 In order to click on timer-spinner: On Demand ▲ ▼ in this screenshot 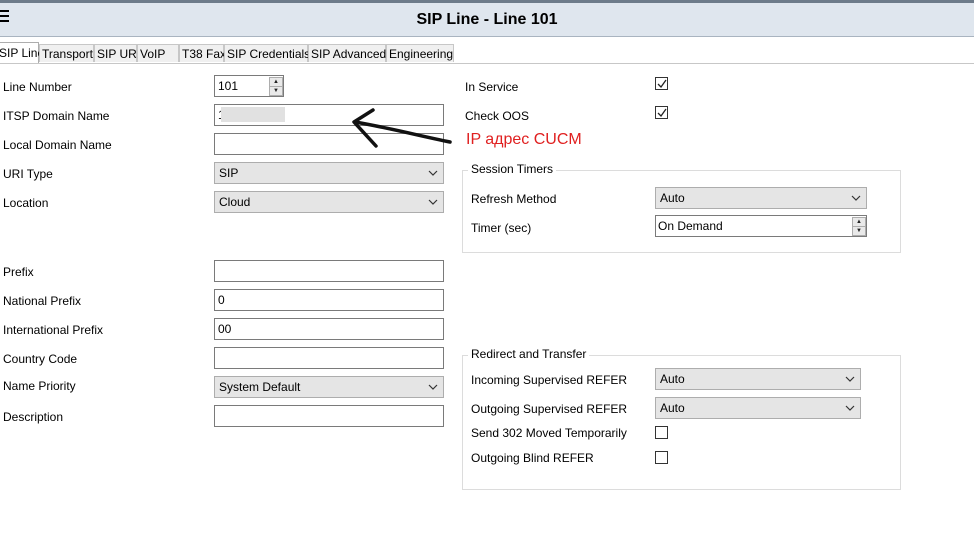, I will do `click(761, 226)`.